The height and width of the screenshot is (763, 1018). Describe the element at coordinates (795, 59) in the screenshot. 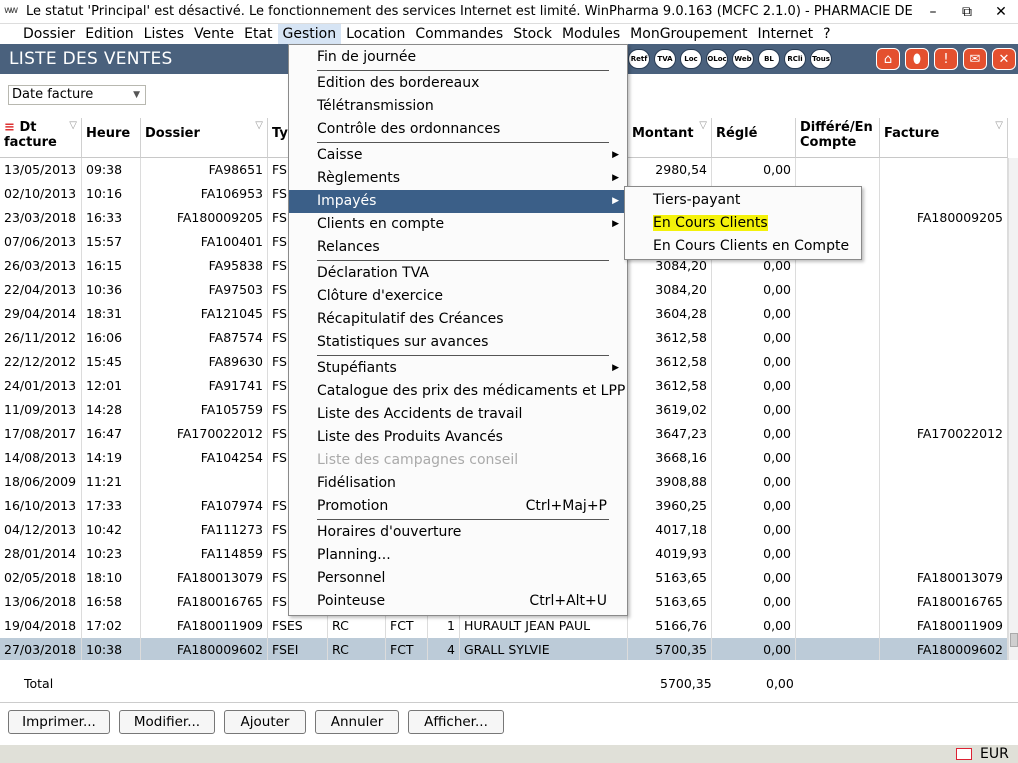

I see `filter-button-rcli: RCli` at that location.